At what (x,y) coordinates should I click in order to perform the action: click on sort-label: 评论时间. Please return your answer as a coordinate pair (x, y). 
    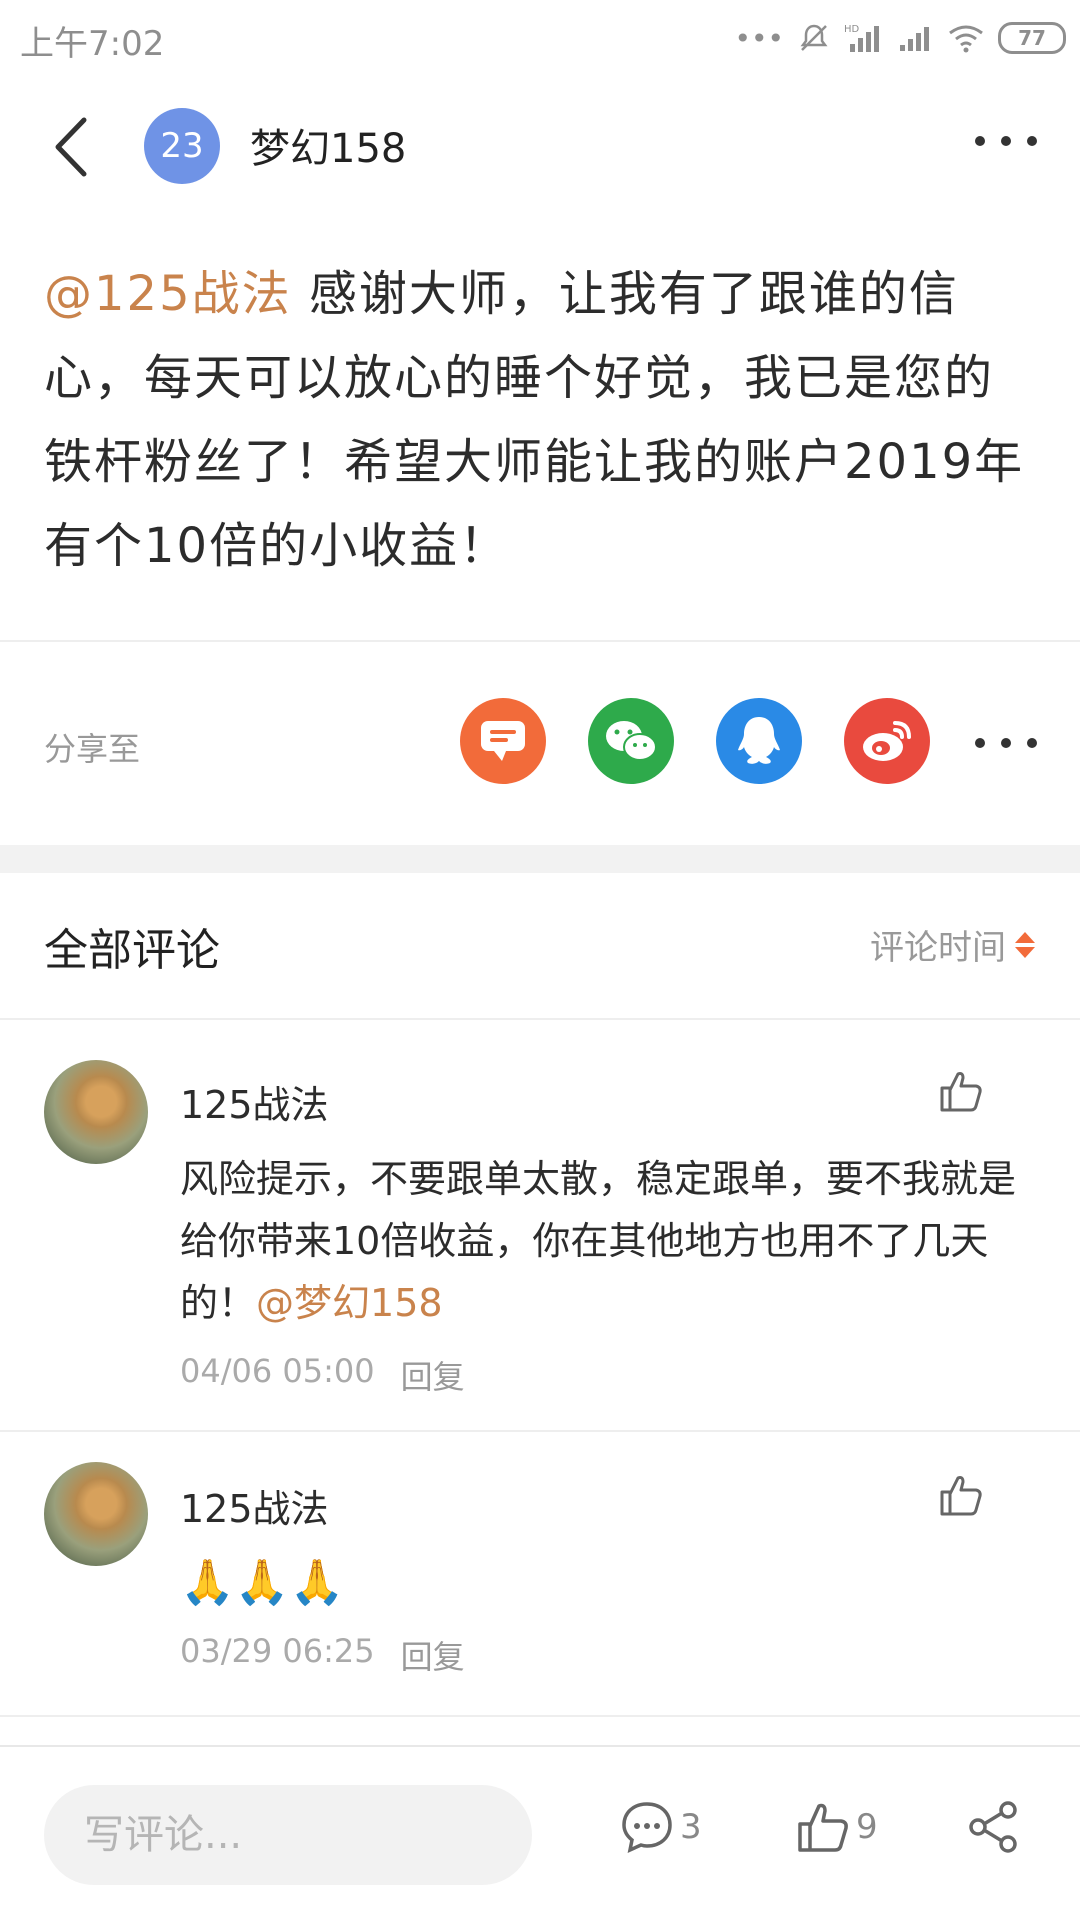
    Looking at the image, I should click on (938, 948).